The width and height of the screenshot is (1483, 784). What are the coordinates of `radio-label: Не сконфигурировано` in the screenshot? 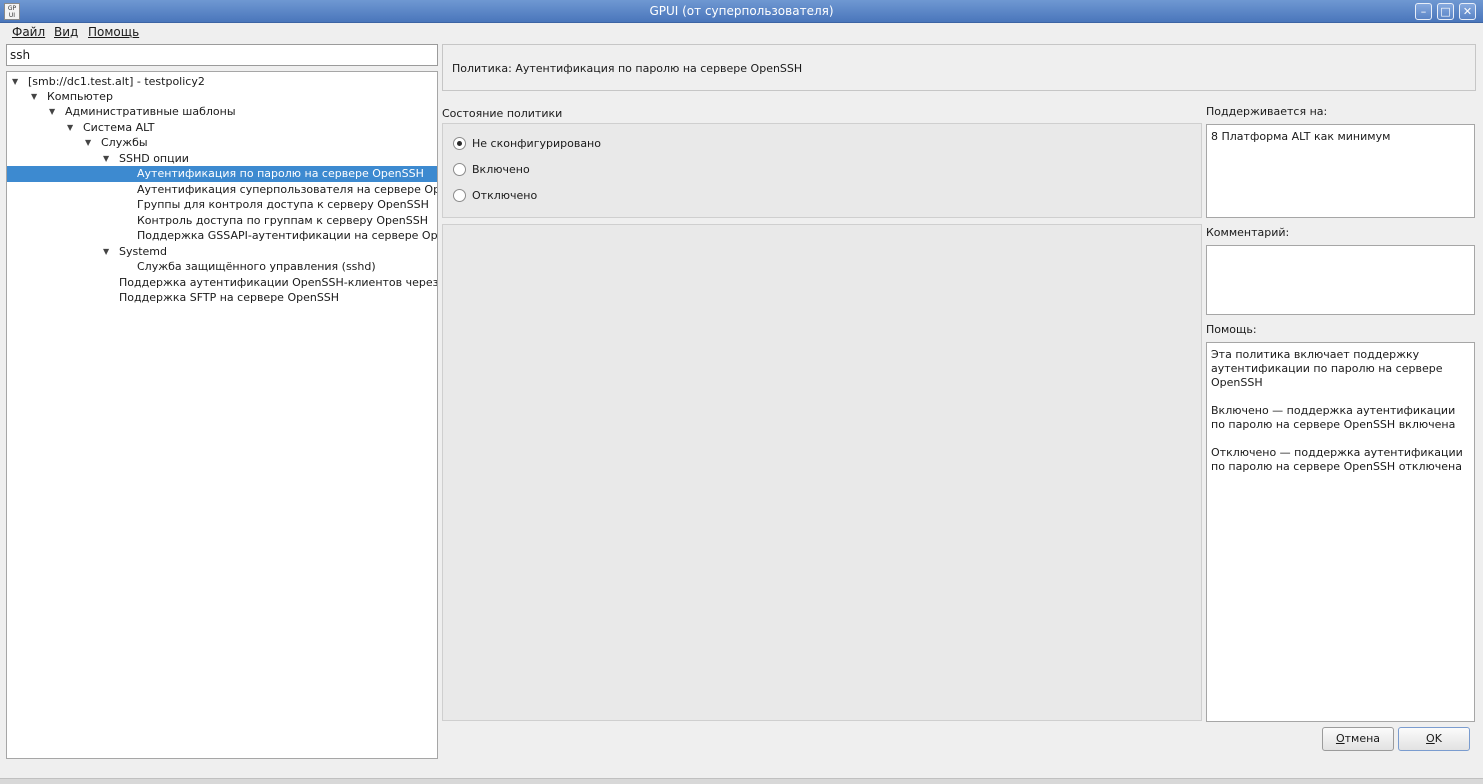 It's located at (536, 143).